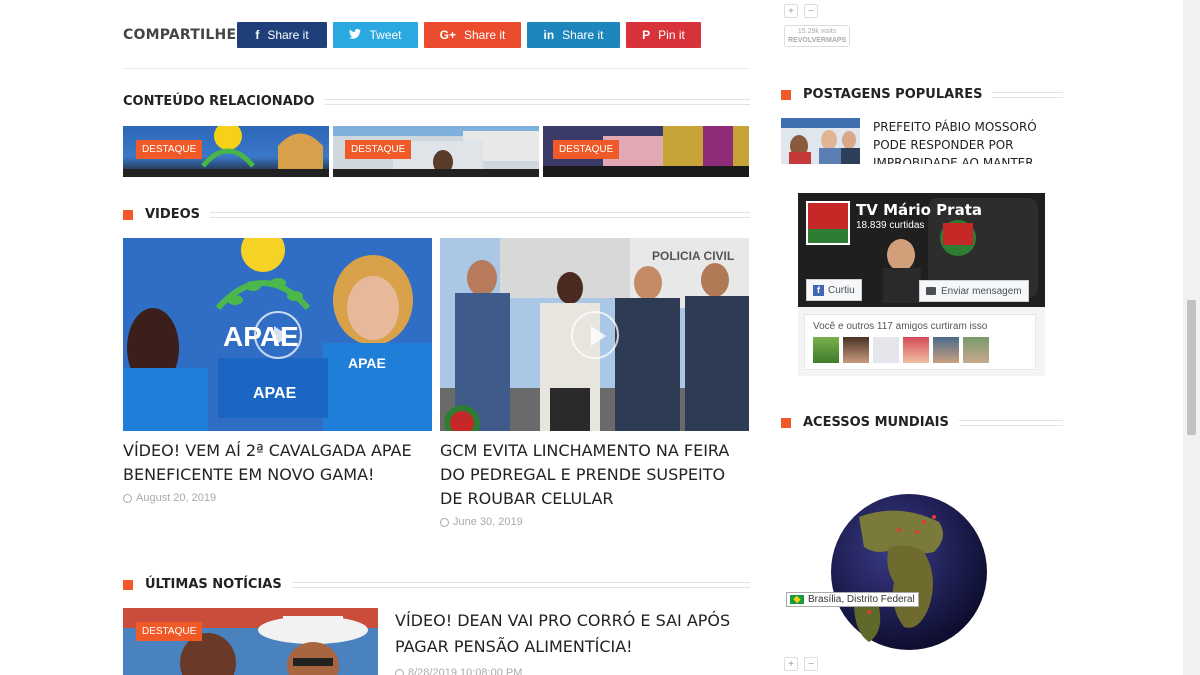 This screenshot has width=1200, height=675. I want to click on video-thumbnail: POLICIA CIVIL, so click(594, 334).